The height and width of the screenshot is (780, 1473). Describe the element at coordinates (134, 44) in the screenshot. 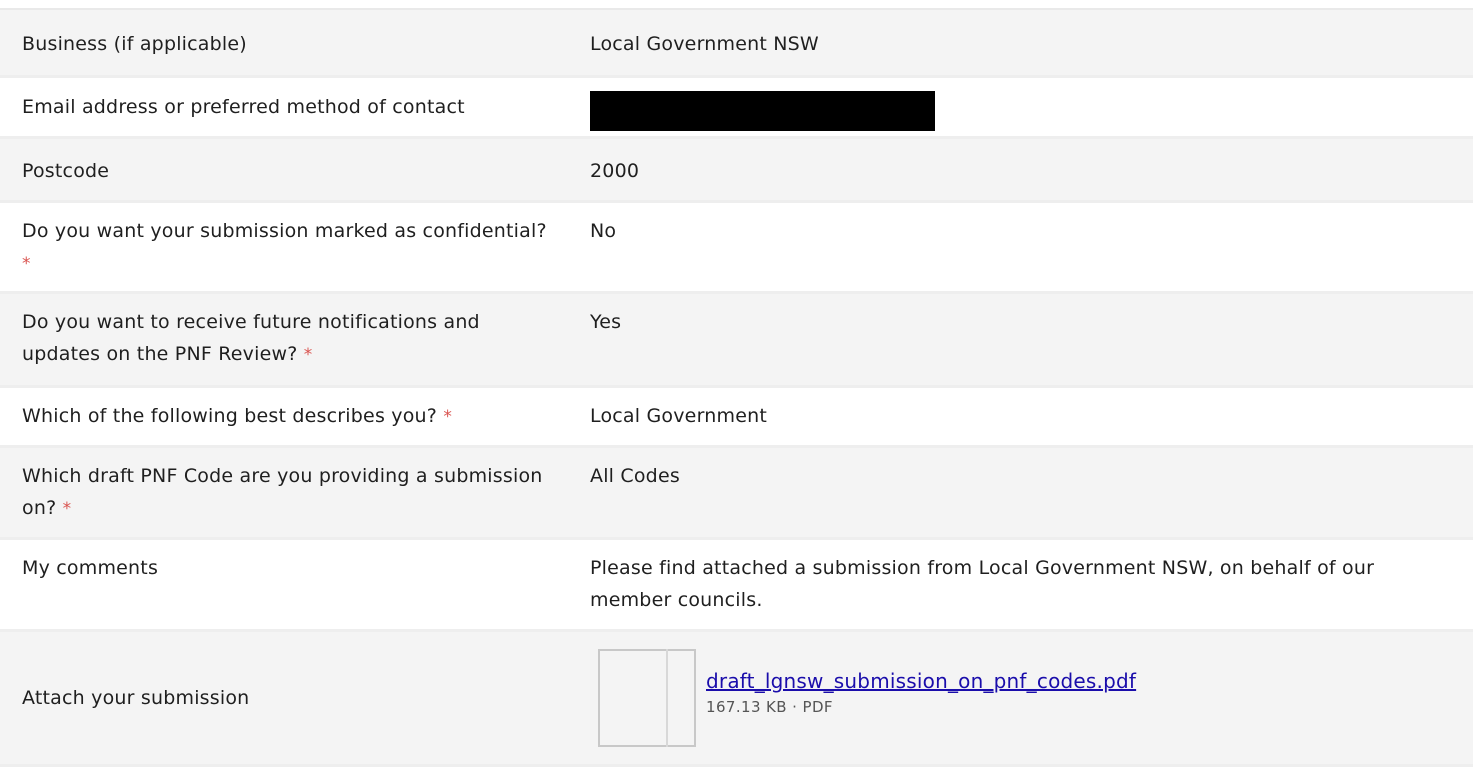

I see `field-label: Business (if applicable)` at that location.